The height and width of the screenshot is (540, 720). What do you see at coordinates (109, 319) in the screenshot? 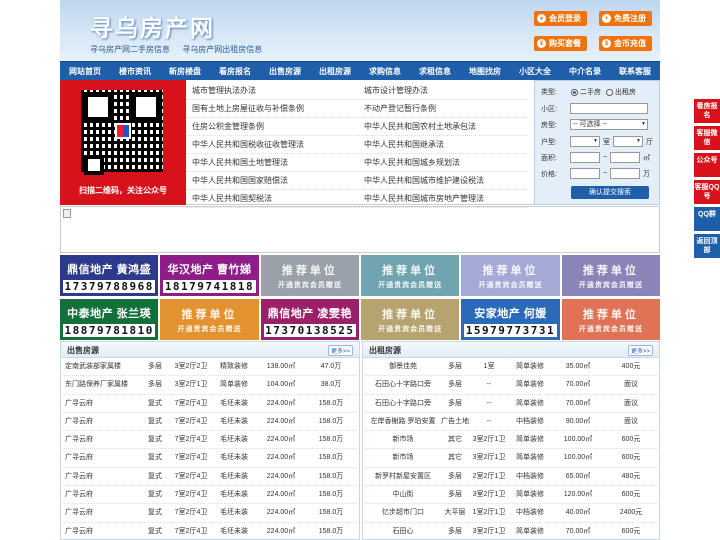
I see `agent-ad-tile: 中泰地产 张兰瑛 18879781810` at bounding box center [109, 319].